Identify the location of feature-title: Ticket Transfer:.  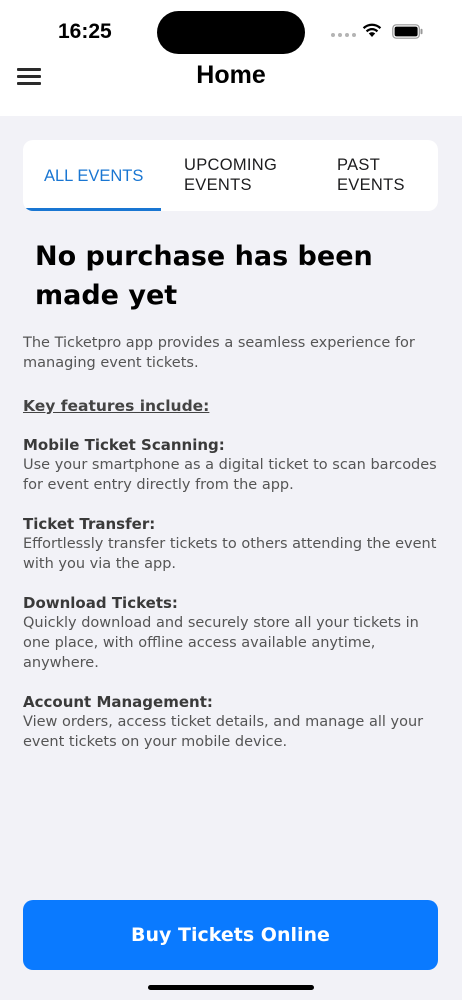
(89, 524).